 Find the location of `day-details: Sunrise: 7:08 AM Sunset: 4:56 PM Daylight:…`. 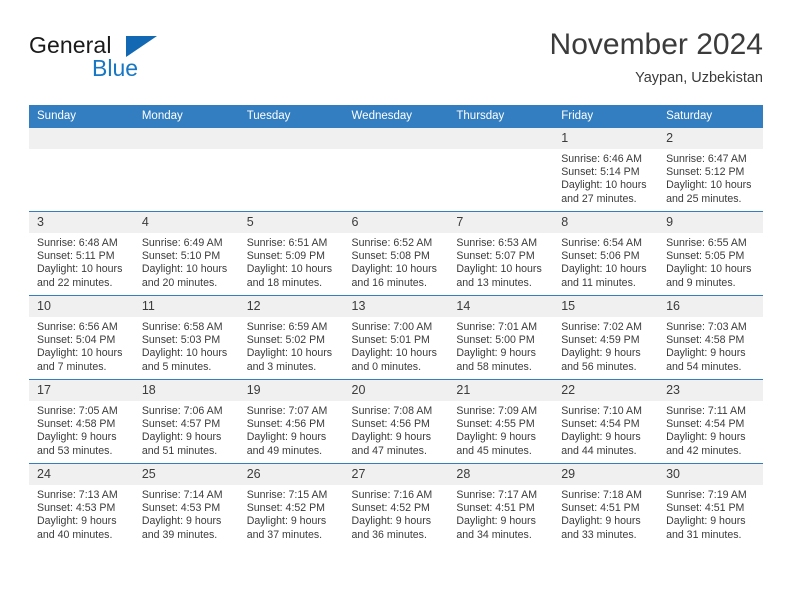

day-details: Sunrise: 7:08 AM Sunset: 4:56 PM Daylight:… is located at coordinates (396, 429).